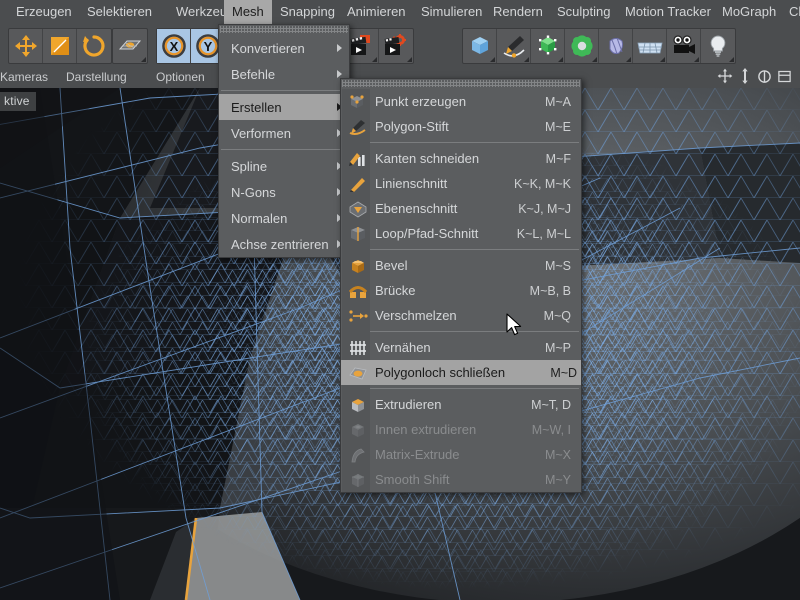  What do you see at coordinates (461, 265) in the screenshot?
I see `menu-item-bevel: Bevel M~S` at bounding box center [461, 265].